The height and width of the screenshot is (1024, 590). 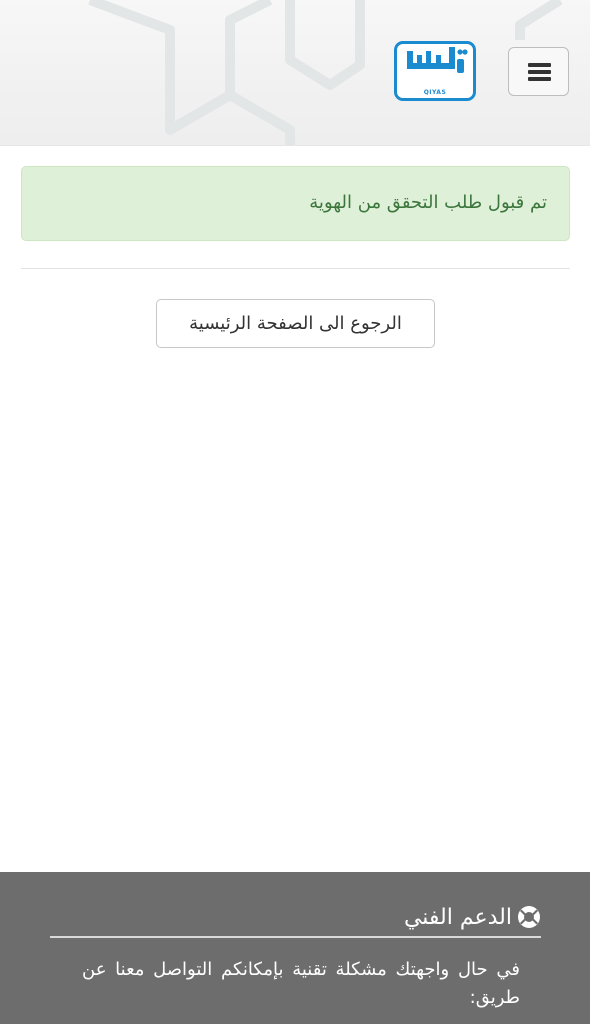 What do you see at coordinates (295, 937) in the screenshot?
I see `support-title-underline` at bounding box center [295, 937].